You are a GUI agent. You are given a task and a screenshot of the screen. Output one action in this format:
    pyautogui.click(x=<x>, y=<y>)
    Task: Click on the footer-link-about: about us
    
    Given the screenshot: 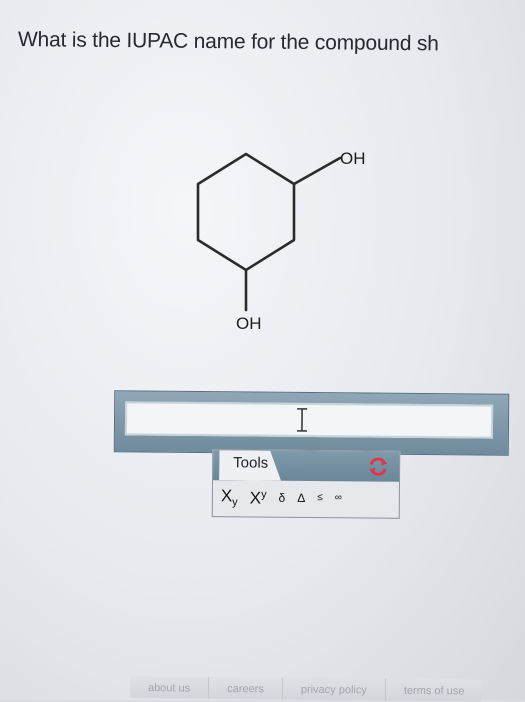 What is the action you would take?
    pyautogui.click(x=169, y=687)
    